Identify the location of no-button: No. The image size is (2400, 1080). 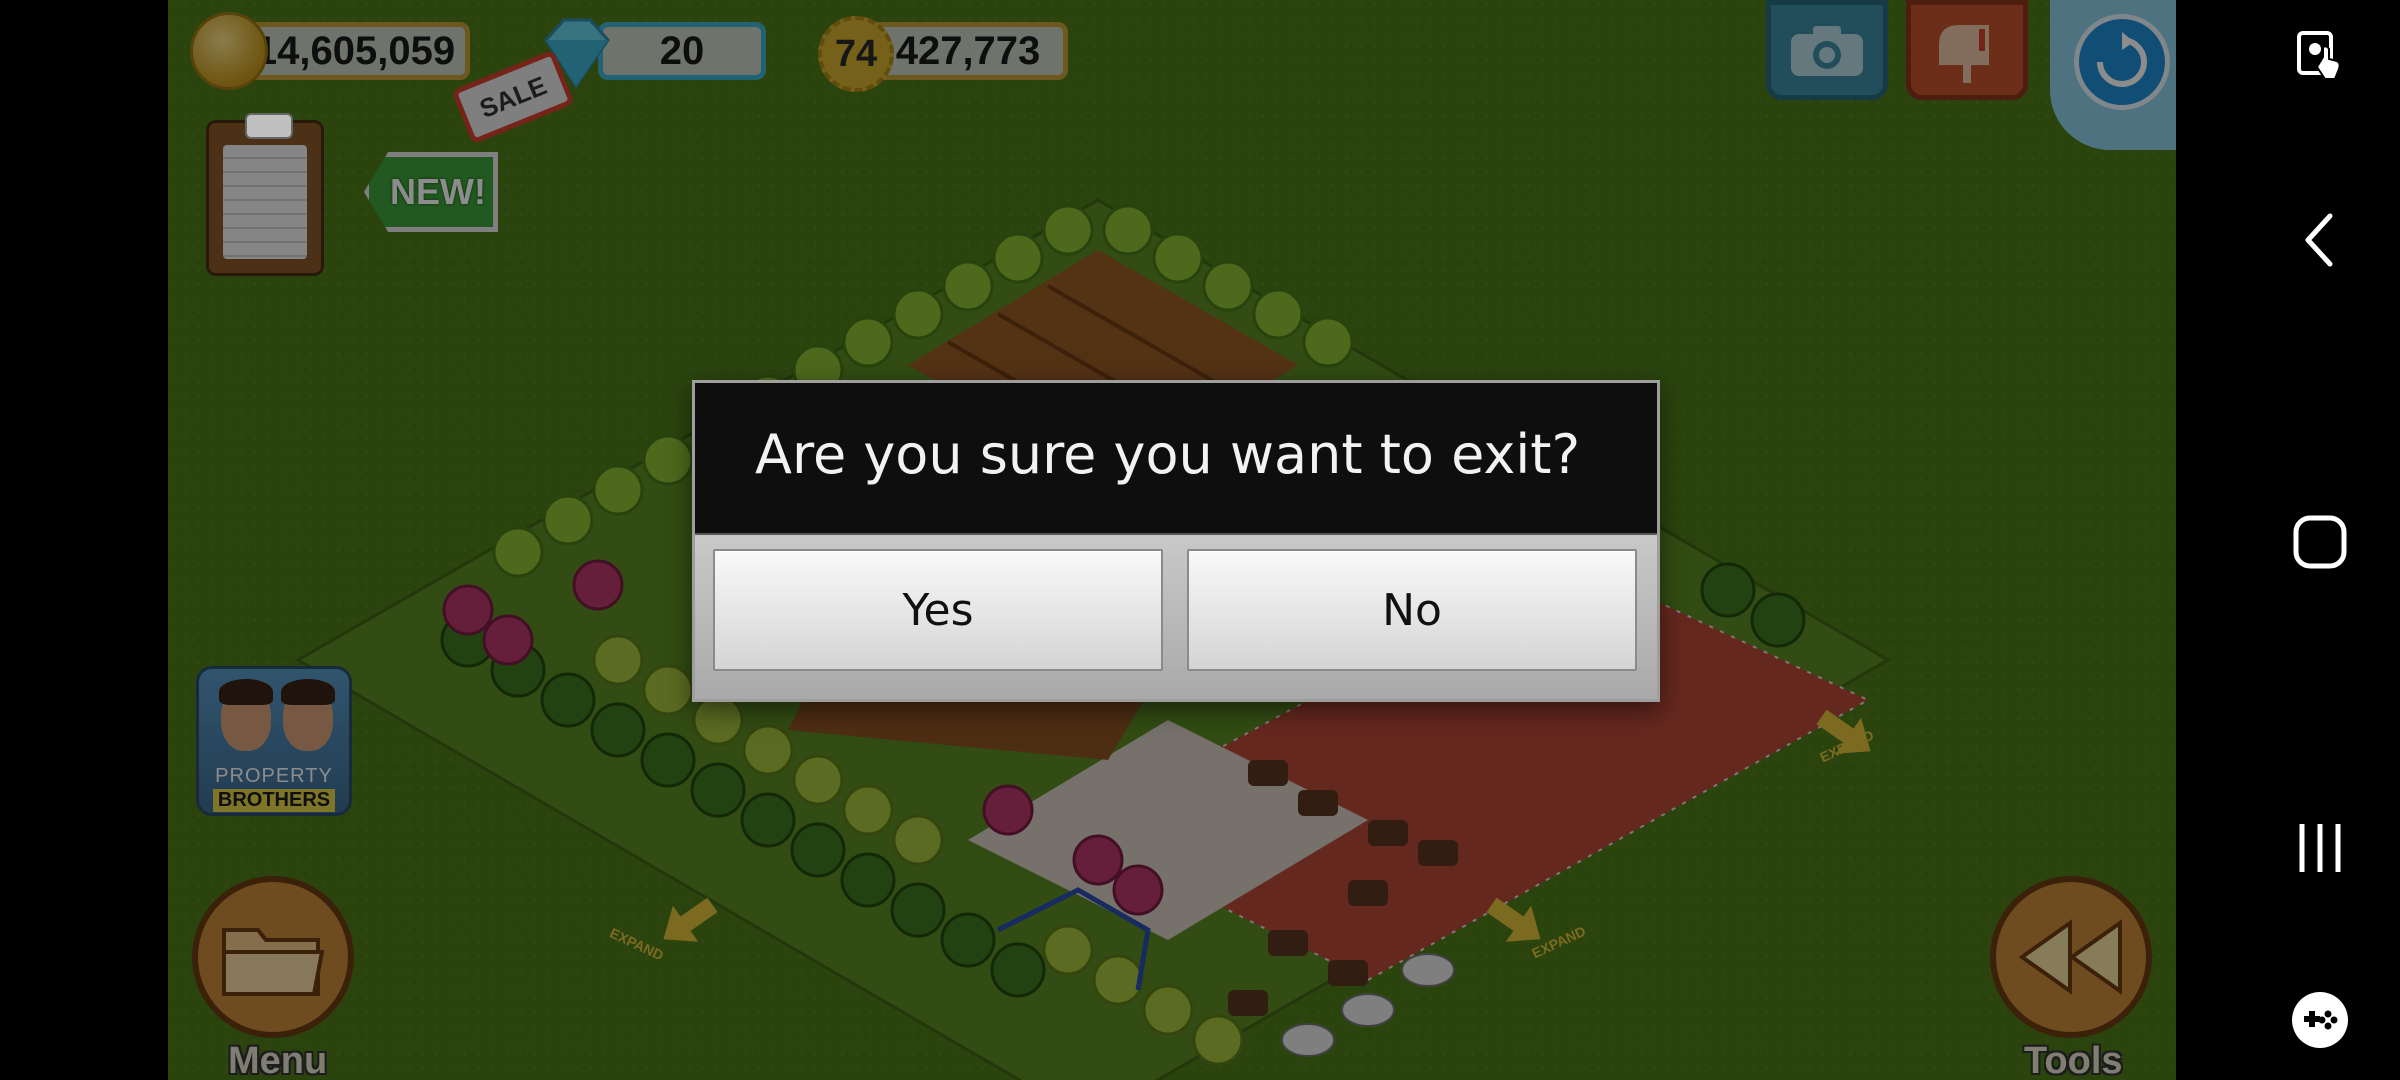
(1412, 610).